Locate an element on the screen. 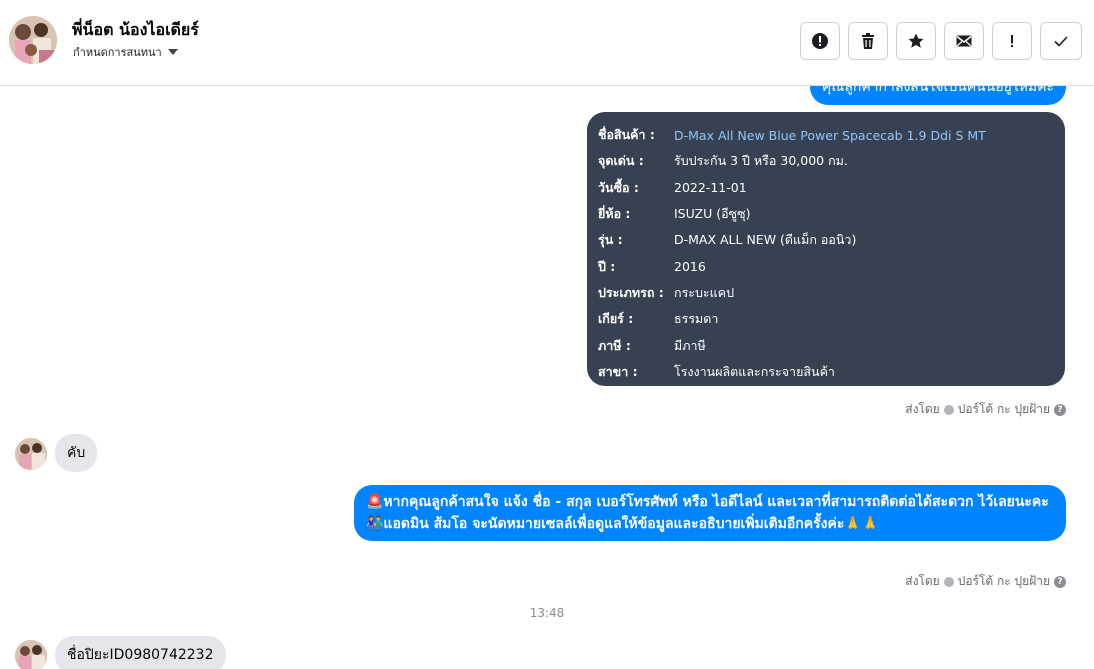 This screenshot has height=669, width=1094. message-text: คุณลูกค้ากำลังสนใจเป็นคันนี้อยู่ใหม่คะ is located at coordinates (937, 90).